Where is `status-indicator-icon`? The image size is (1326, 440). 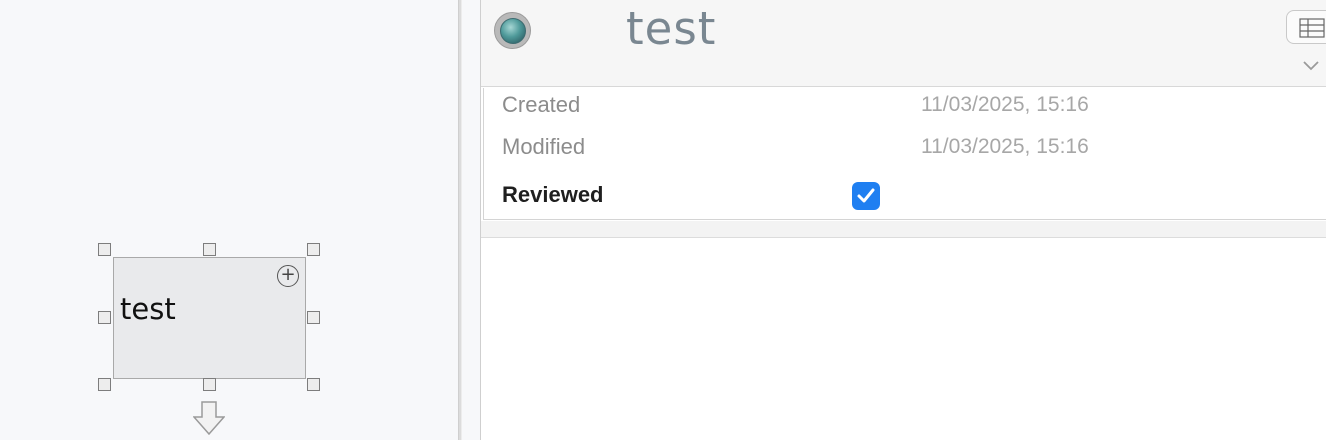 status-indicator-icon is located at coordinates (512, 30).